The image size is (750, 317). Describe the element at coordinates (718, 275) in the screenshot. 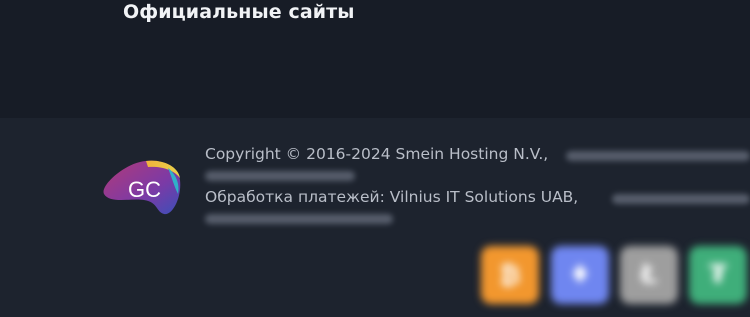

I see `tether-icon: ₮` at that location.